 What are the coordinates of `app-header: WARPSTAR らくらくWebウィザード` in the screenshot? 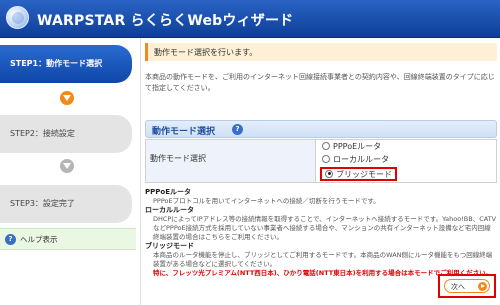 It's located at (250, 19).